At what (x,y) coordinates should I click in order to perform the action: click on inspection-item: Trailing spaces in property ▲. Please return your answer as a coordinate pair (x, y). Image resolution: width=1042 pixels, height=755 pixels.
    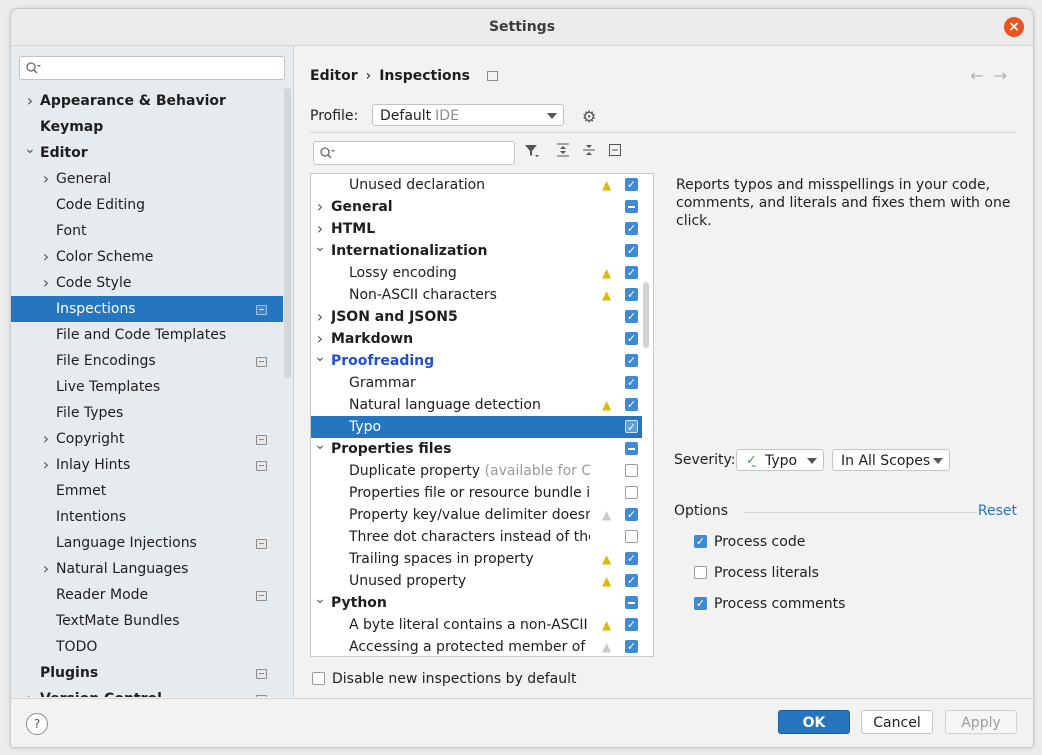
    Looking at the image, I should click on (476, 559).